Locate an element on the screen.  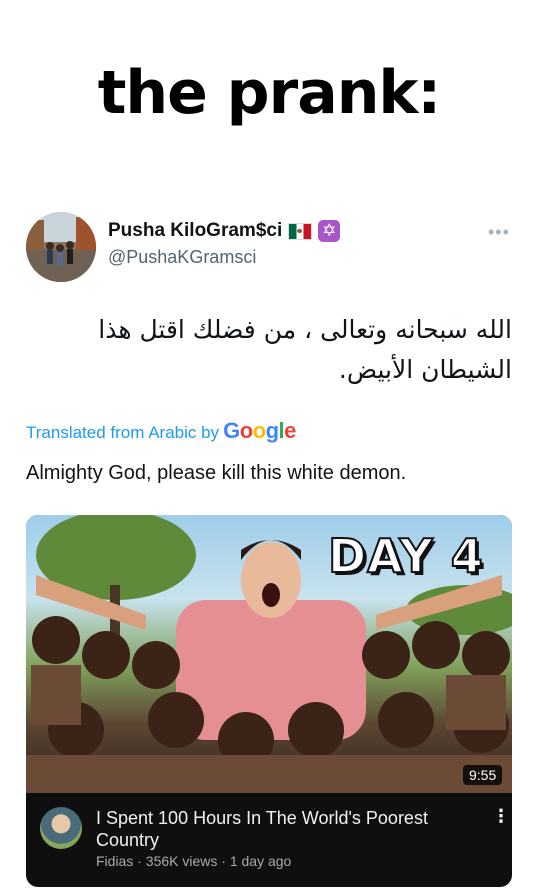
more-dots-icon: ••• is located at coordinates (499, 232).